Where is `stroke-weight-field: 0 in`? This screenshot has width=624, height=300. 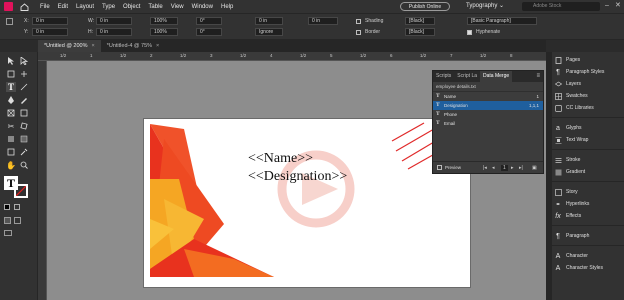
stroke-weight-field: 0 in is located at coordinates (269, 21).